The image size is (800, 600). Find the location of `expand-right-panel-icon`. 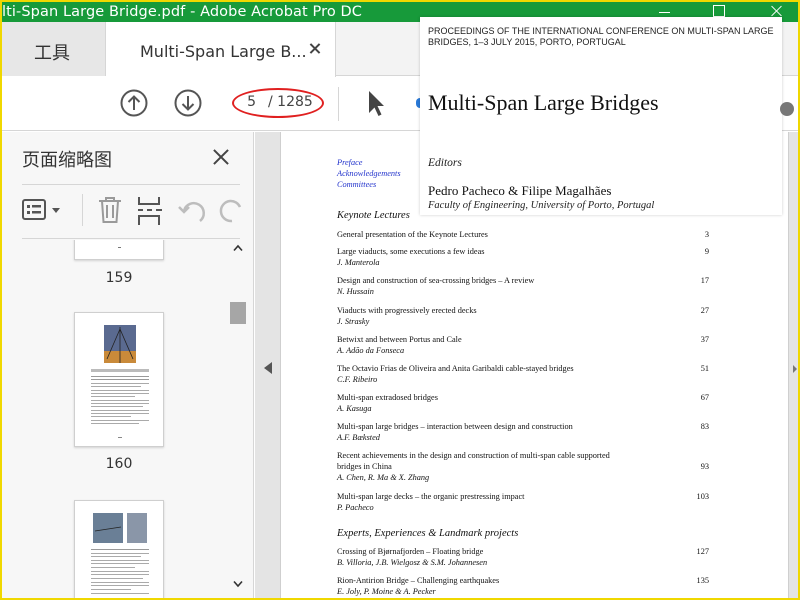

expand-right-panel-icon is located at coordinates (795, 369).